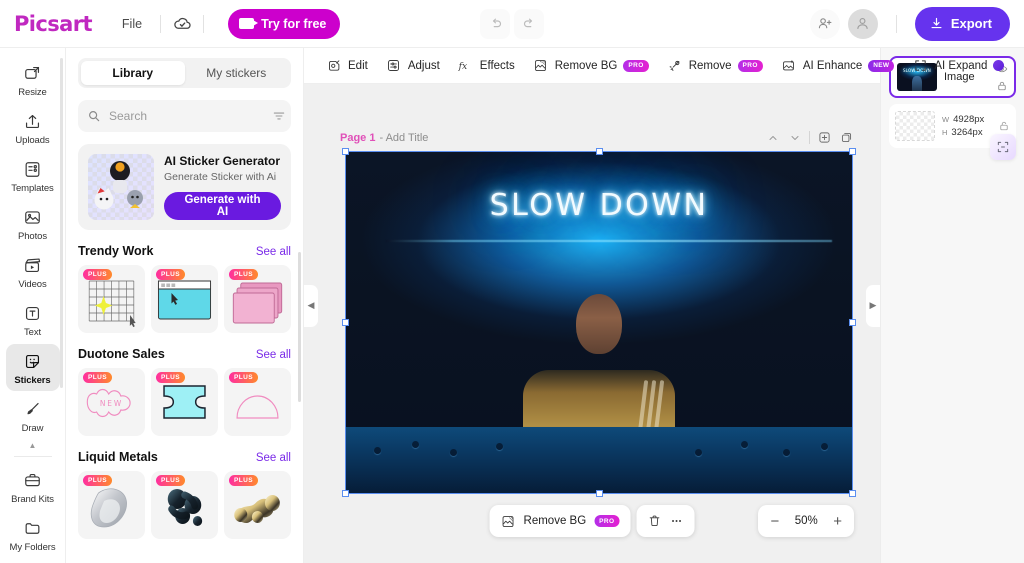 The image size is (1024, 563). What do you see at coordinates (182, 24) in the screenshot?
I see `cloud-check-icon` at bounding box center [182, 24].